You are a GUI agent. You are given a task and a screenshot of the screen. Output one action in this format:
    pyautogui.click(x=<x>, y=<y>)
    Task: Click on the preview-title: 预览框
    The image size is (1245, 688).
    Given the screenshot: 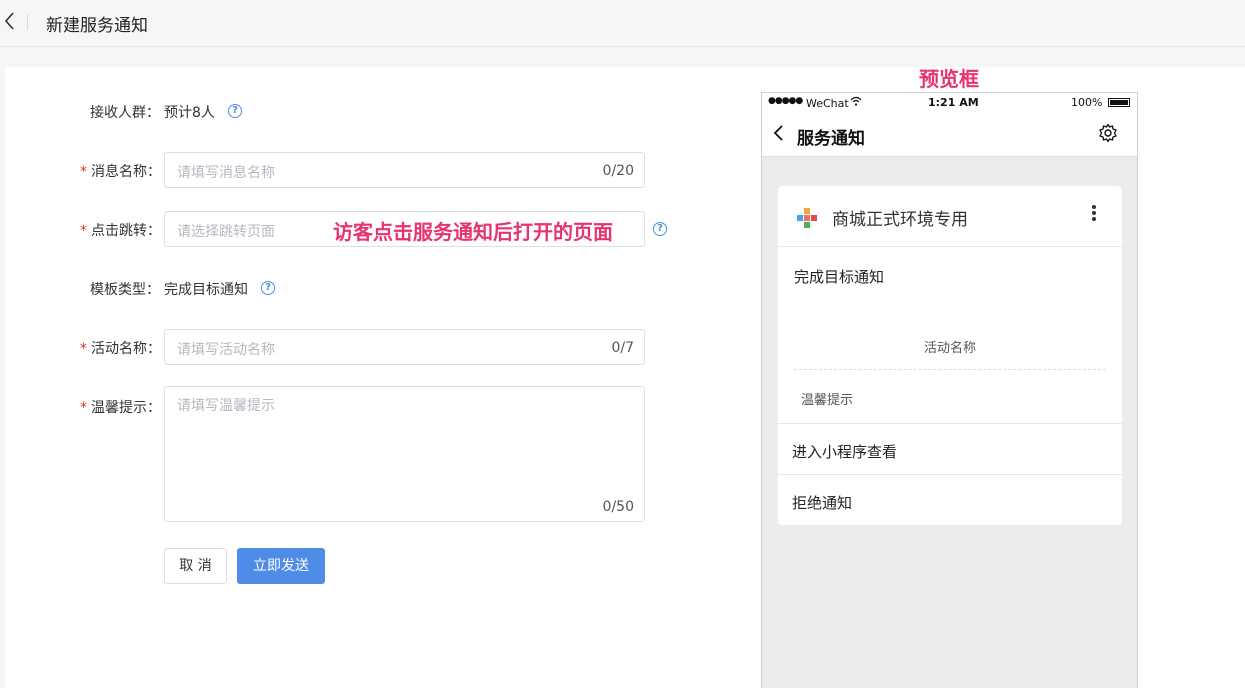 What is the action you would take?
    pyautogui.click(x=949, y=79)
    